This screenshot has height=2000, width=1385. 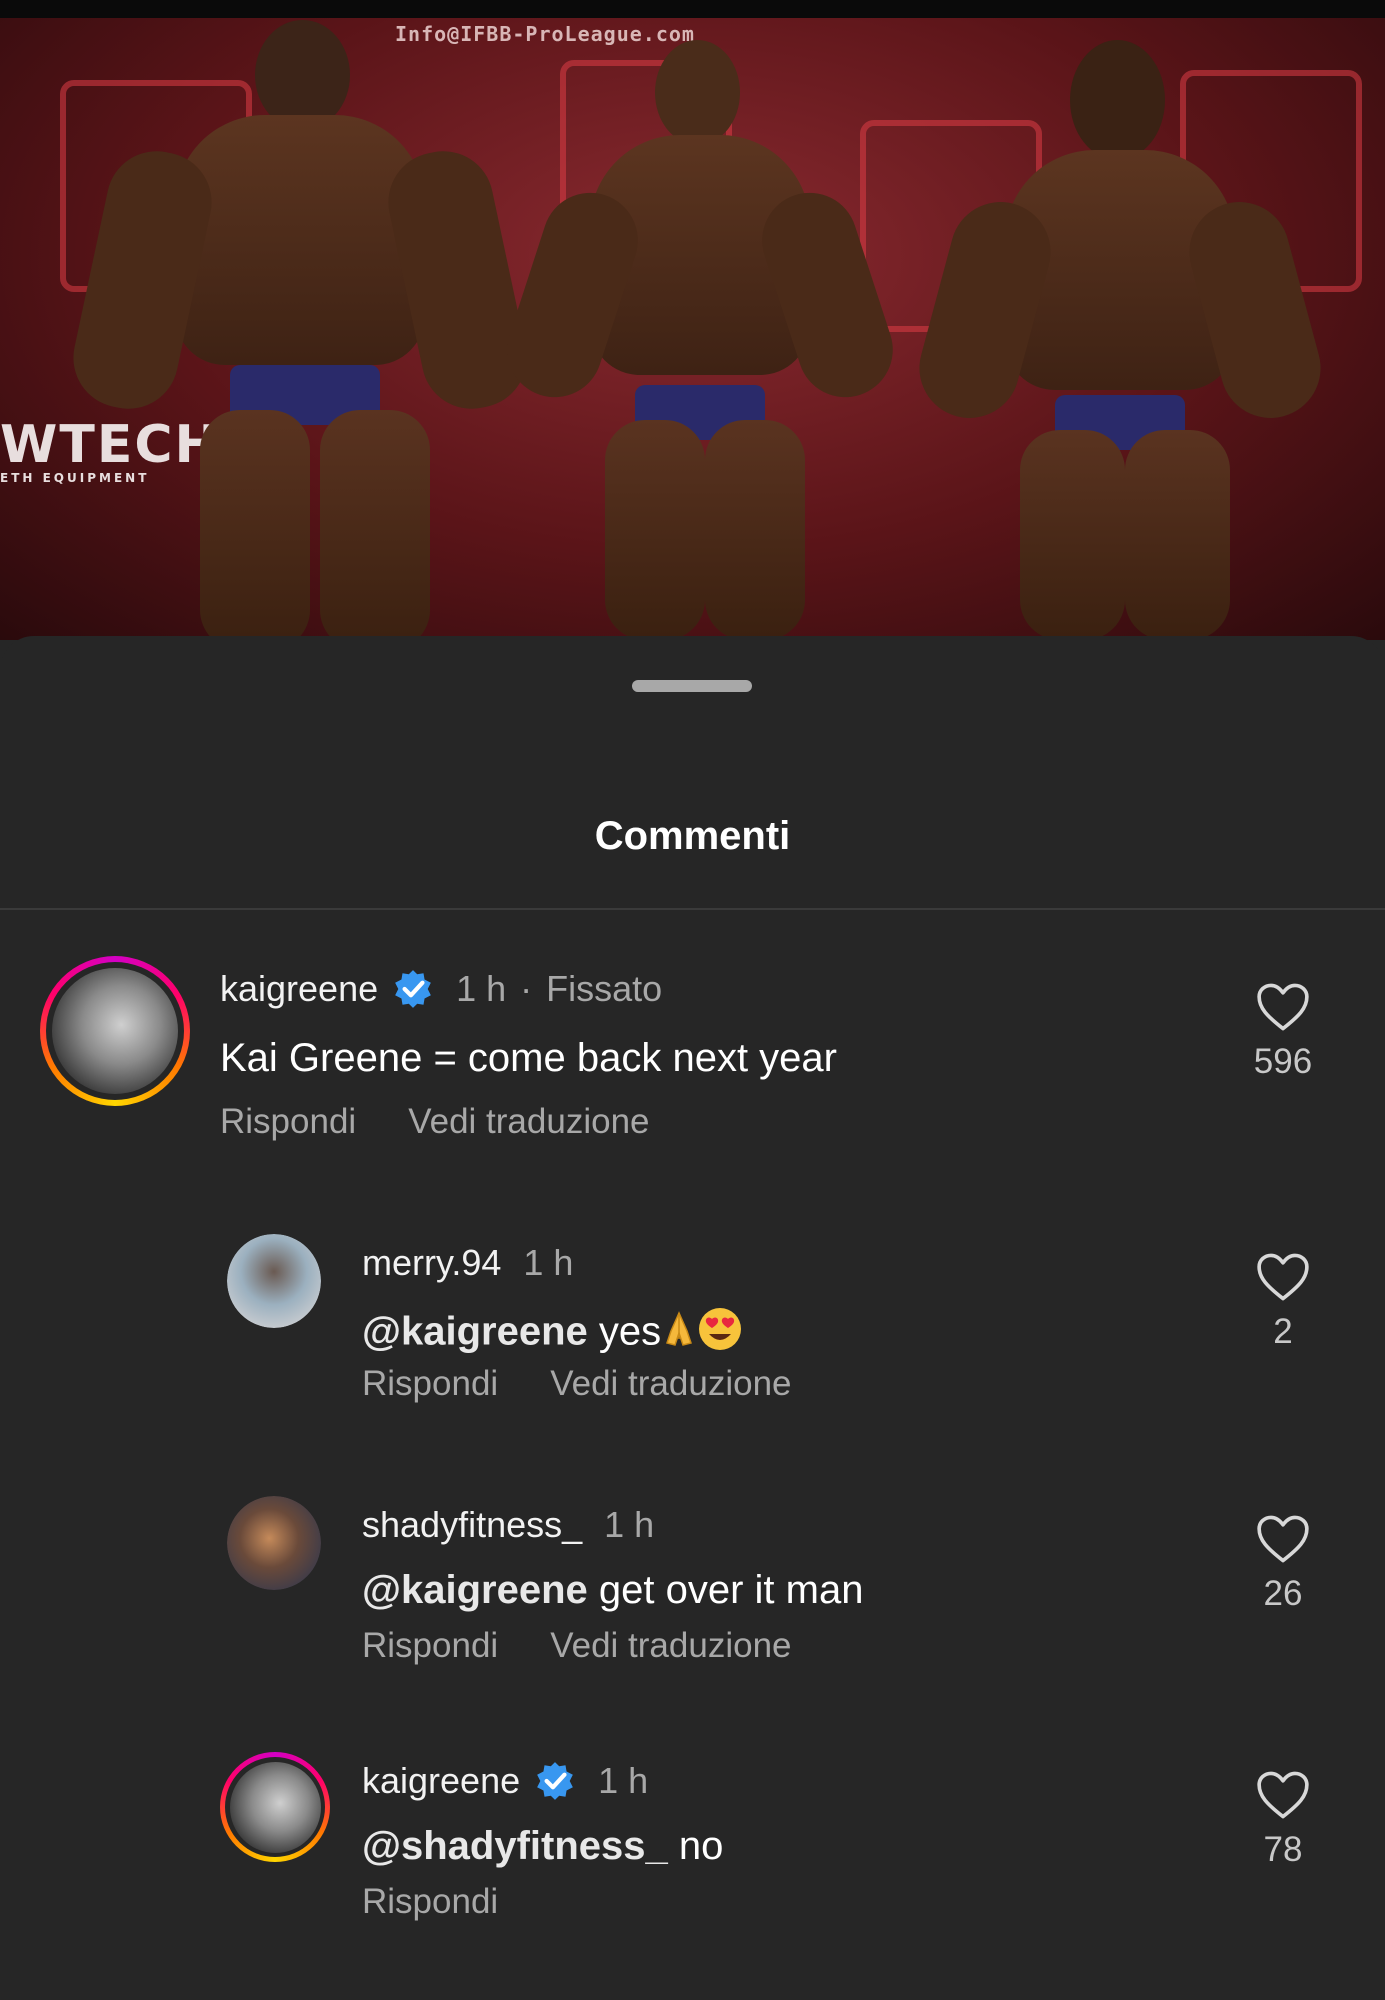 What do you see at coordinates (692, 686) in the screenshot?
I see `drag-handle` at bounding box center [692, 686].